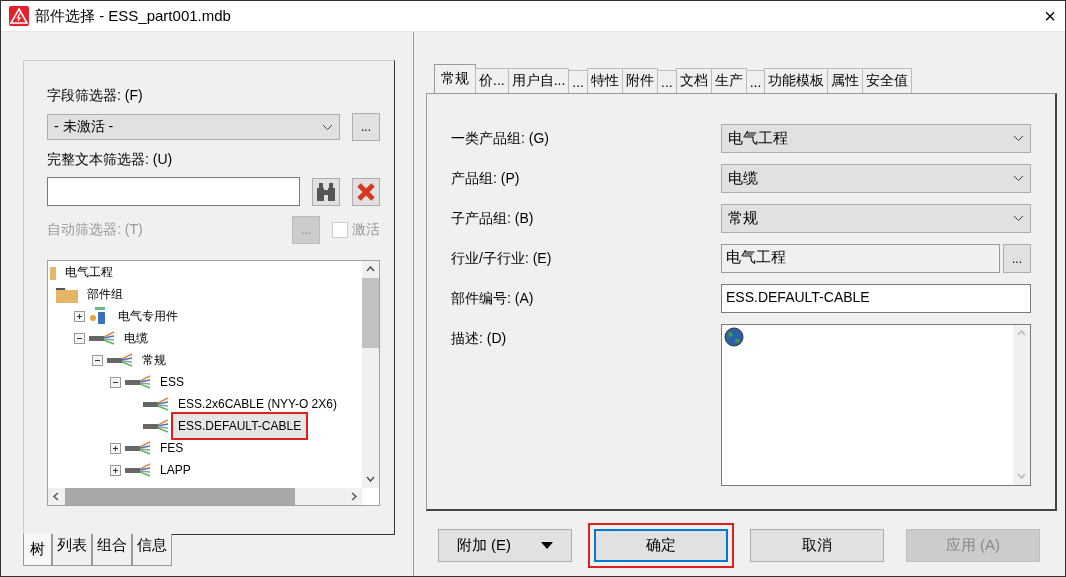 The image size is (1066, 577). I want to click on tab: 常规, so click(455, 78).